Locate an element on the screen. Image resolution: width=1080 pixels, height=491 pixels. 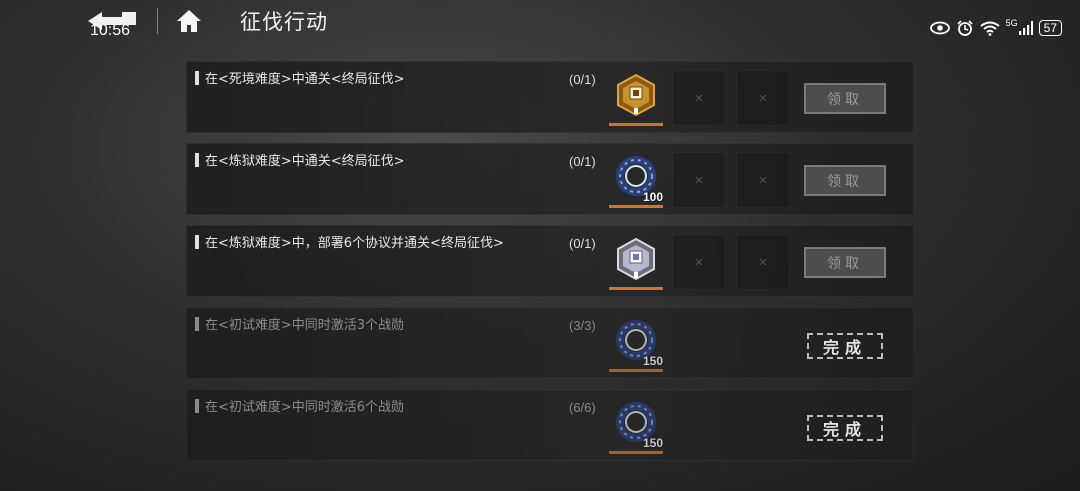
quest-progress: (6/6) is located at coordinates (582, 407).